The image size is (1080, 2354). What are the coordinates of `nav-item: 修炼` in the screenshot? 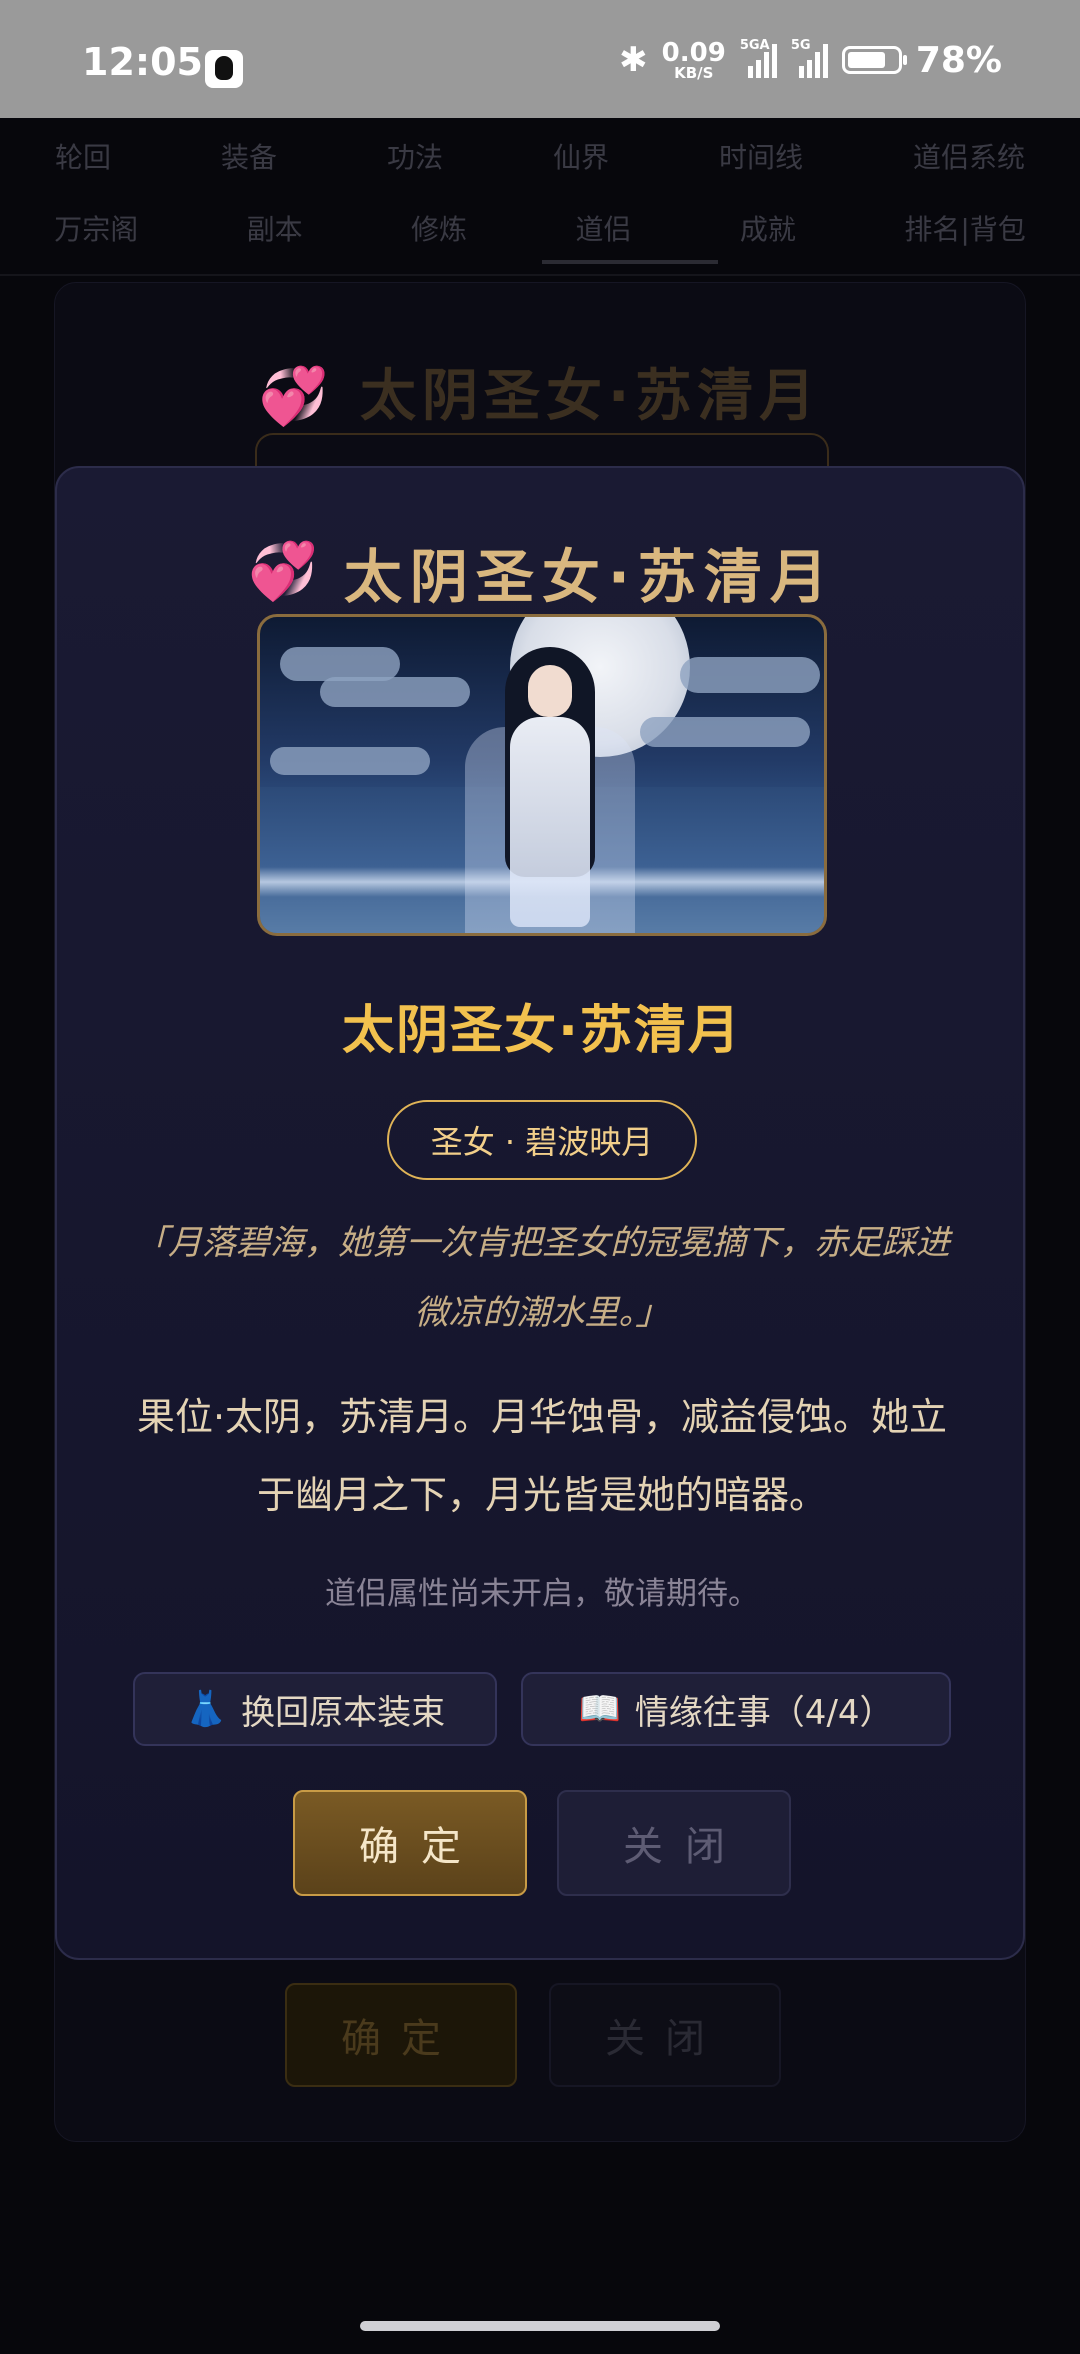 It's located at (439, 228).